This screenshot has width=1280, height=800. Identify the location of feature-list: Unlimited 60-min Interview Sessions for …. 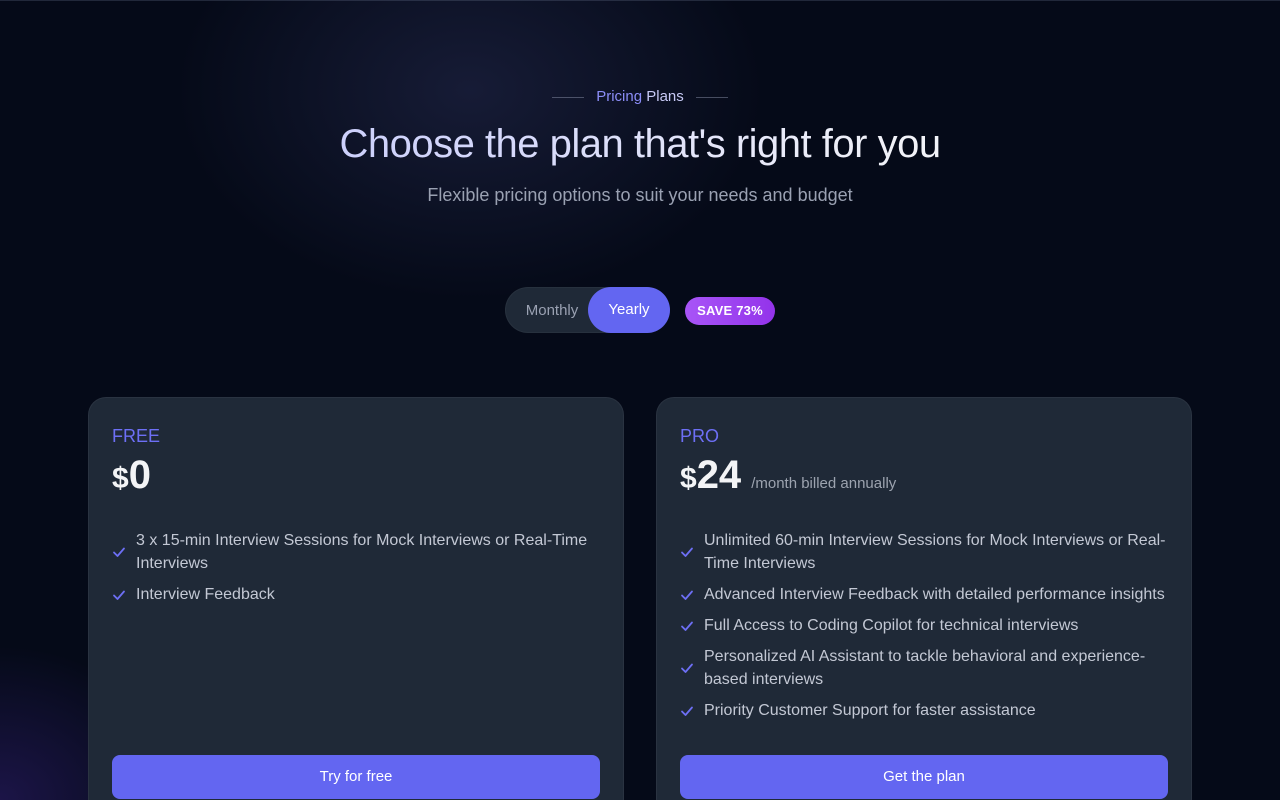
(925, 629).